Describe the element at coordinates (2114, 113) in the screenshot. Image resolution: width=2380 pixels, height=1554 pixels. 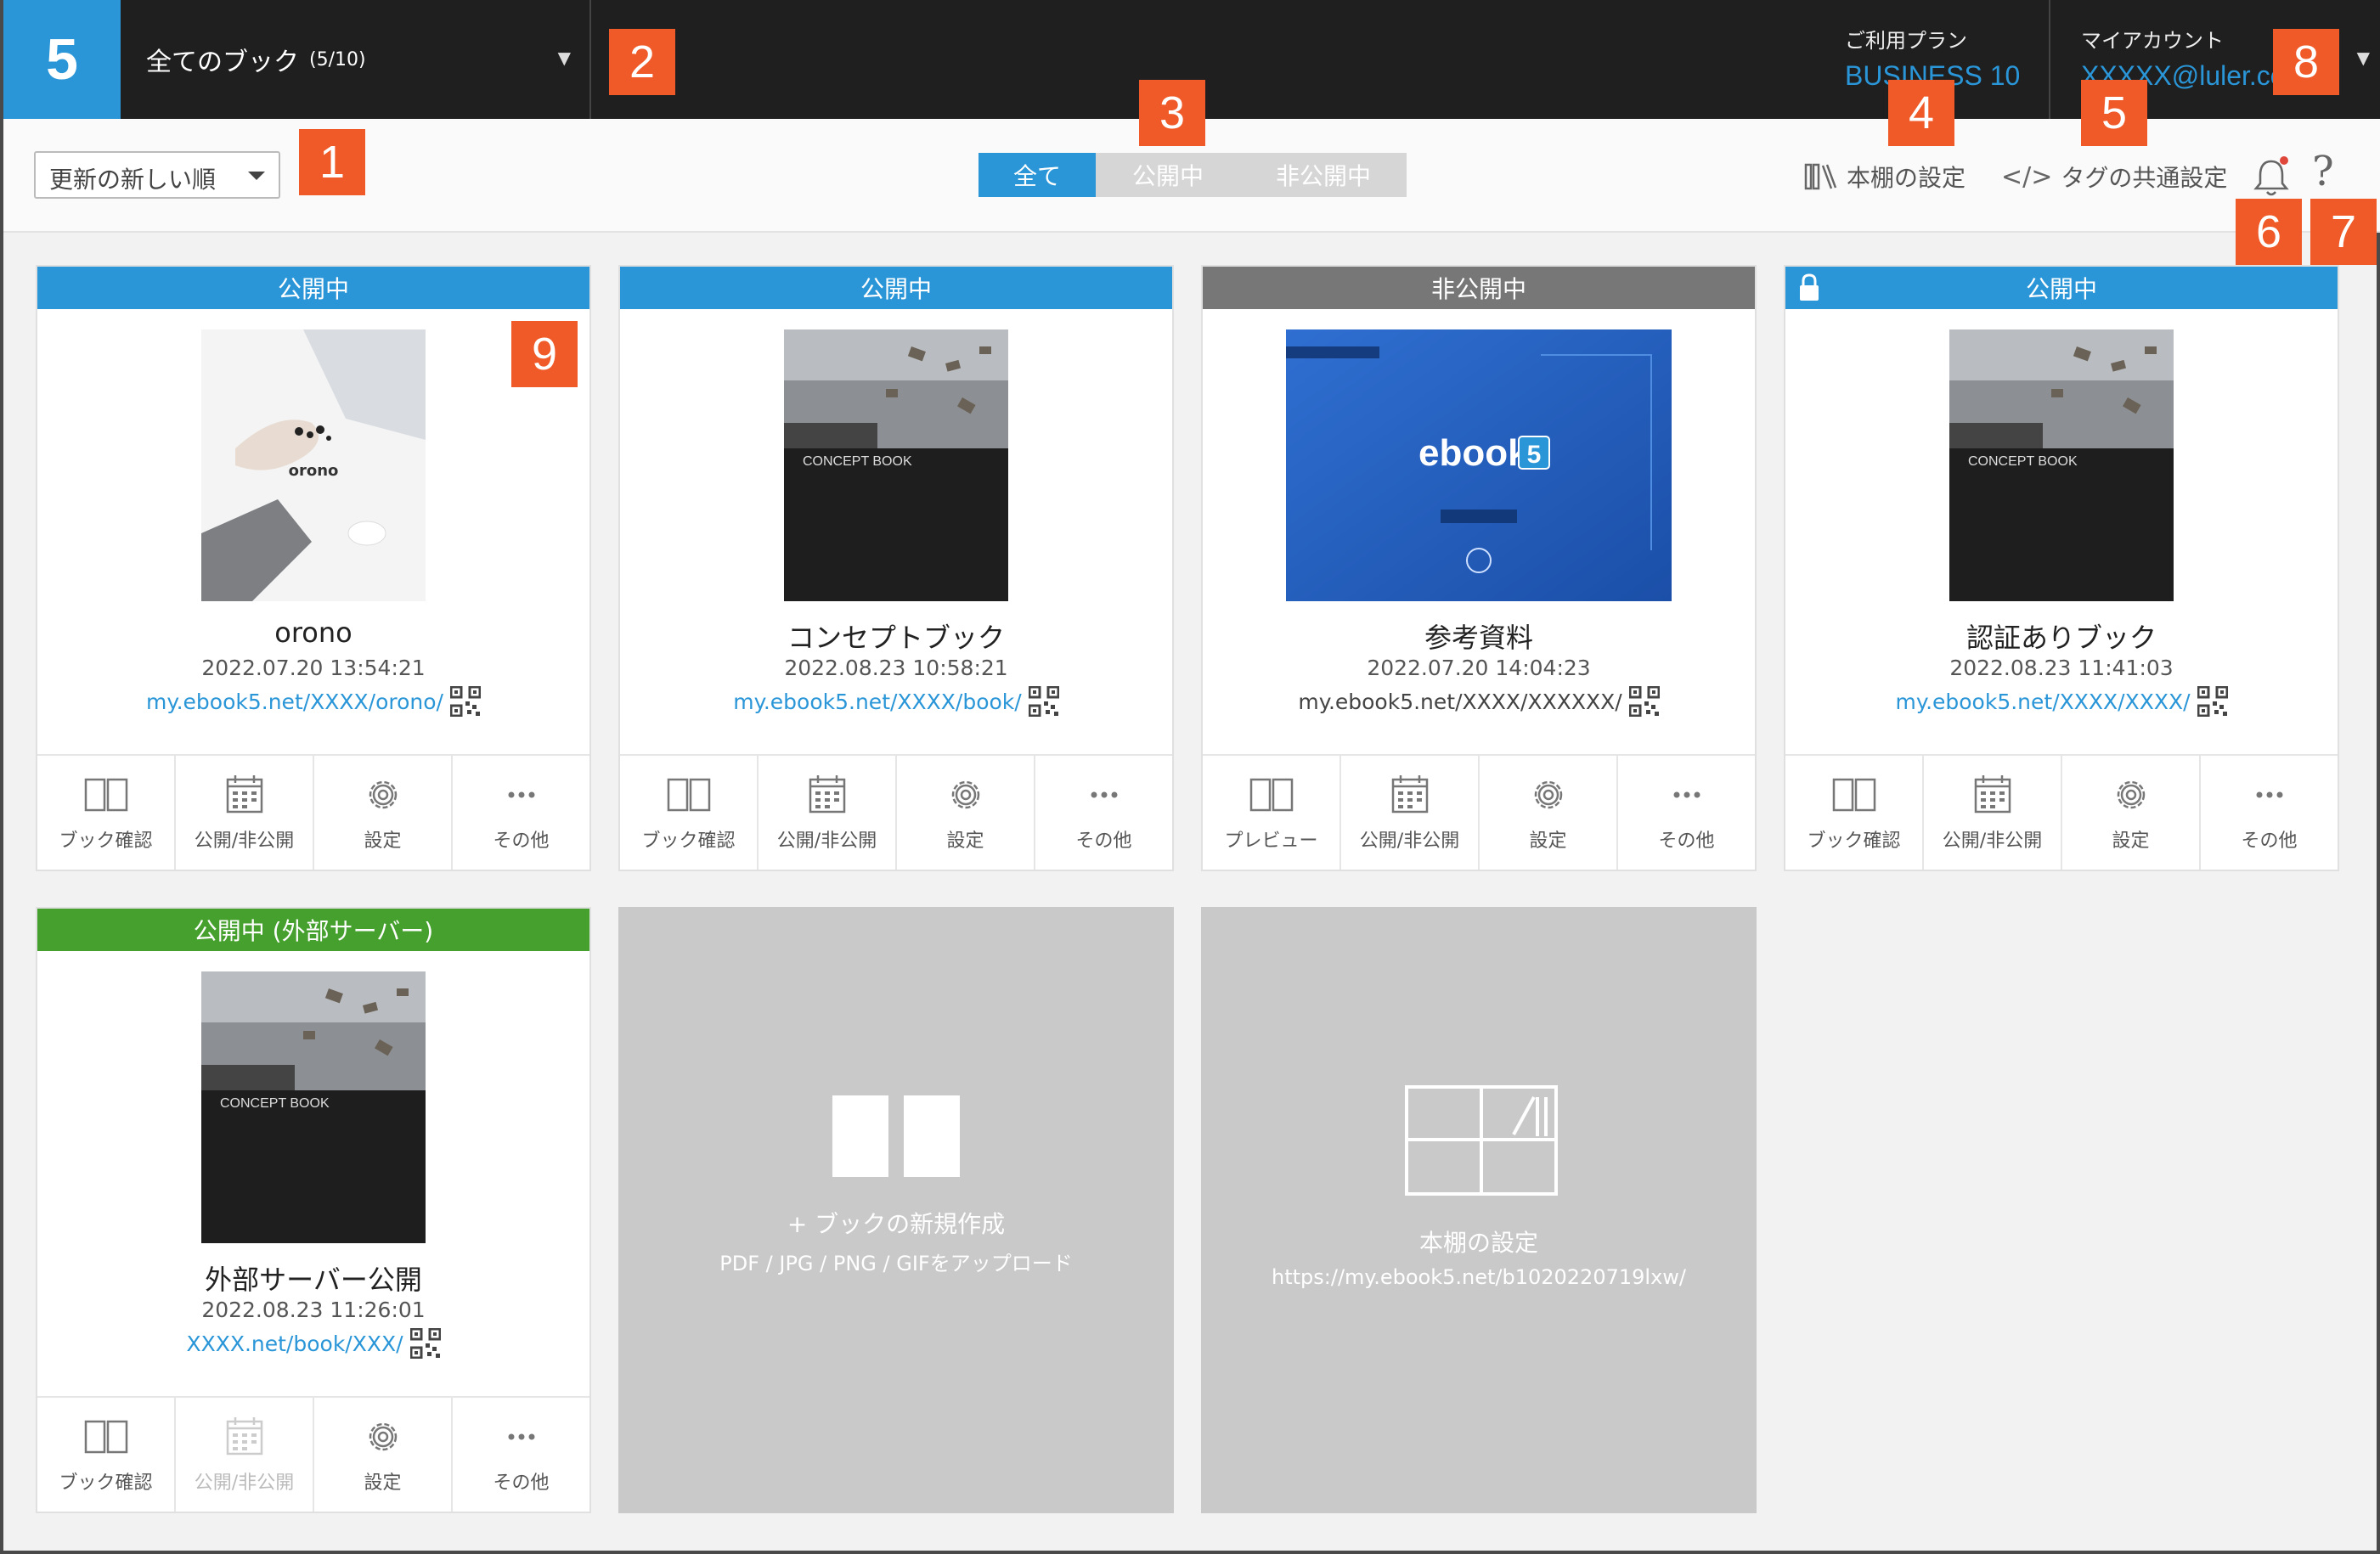
I see `callout-5: 5` at that location.